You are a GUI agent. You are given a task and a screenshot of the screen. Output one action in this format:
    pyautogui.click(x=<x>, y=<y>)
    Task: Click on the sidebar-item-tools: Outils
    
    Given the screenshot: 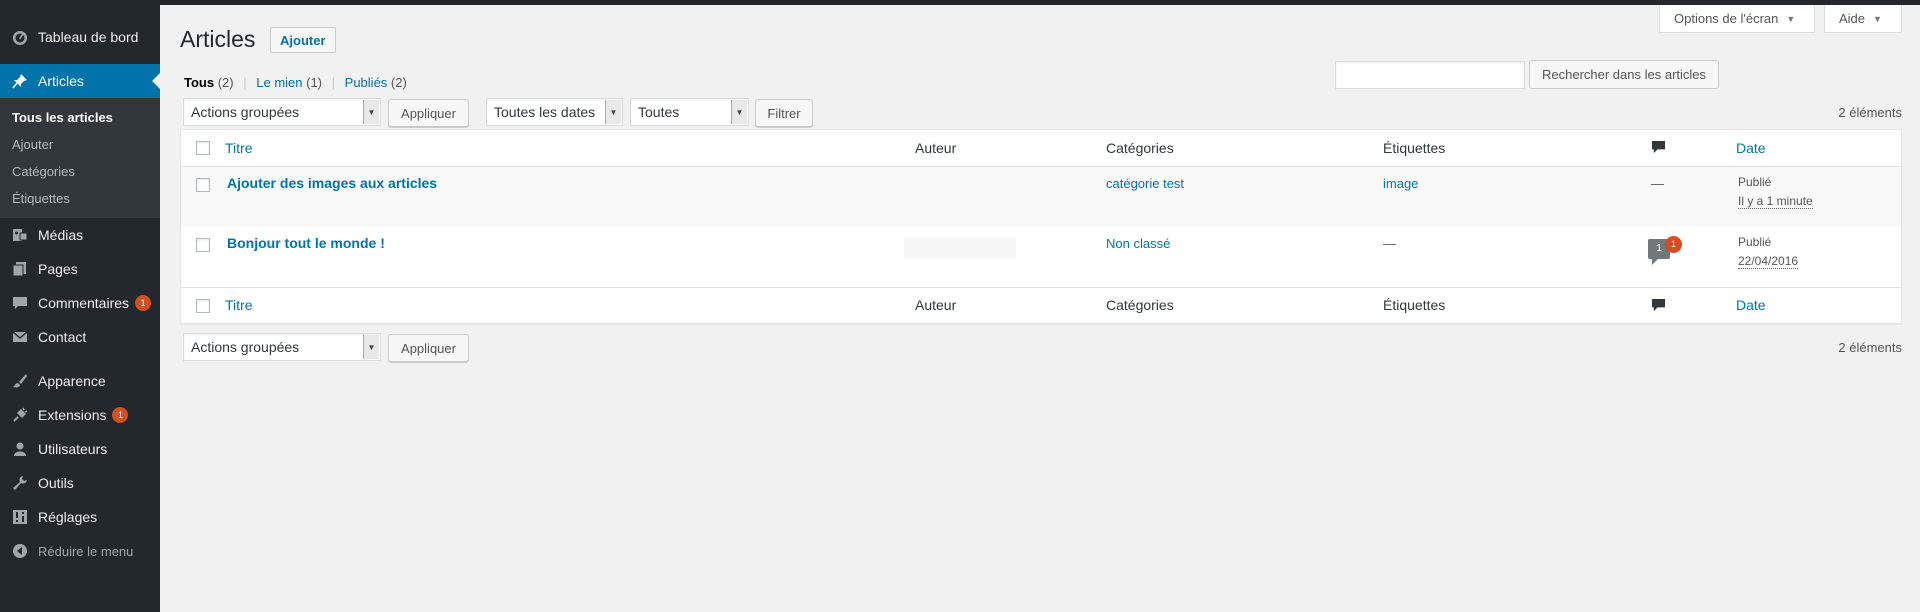 What is the action you would take?
    pyautogui.click(x=80, y=483)
    